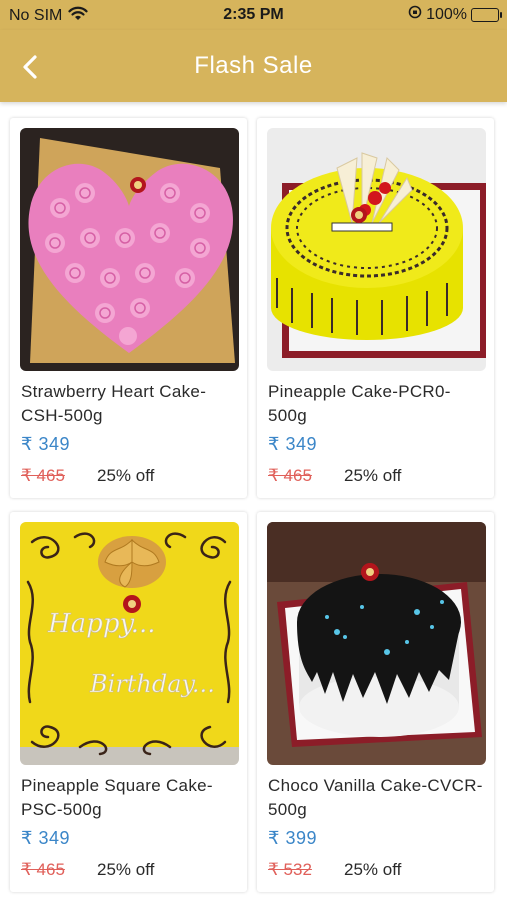 The width and height of the screenshot is (507, 900). I want to click on status-right: 100%, so click(455, 14).